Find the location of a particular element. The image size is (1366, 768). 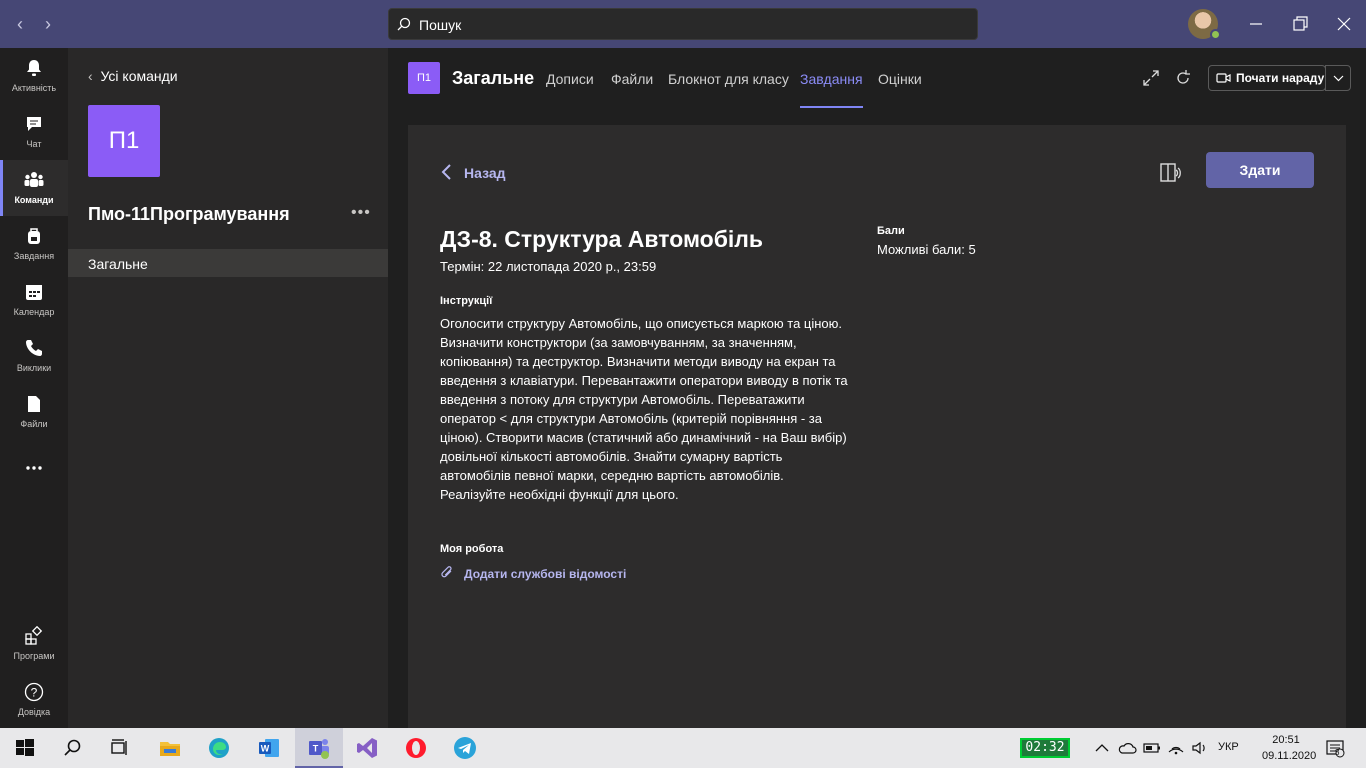

rail-label: Активність is located at coordinates (34, 88).